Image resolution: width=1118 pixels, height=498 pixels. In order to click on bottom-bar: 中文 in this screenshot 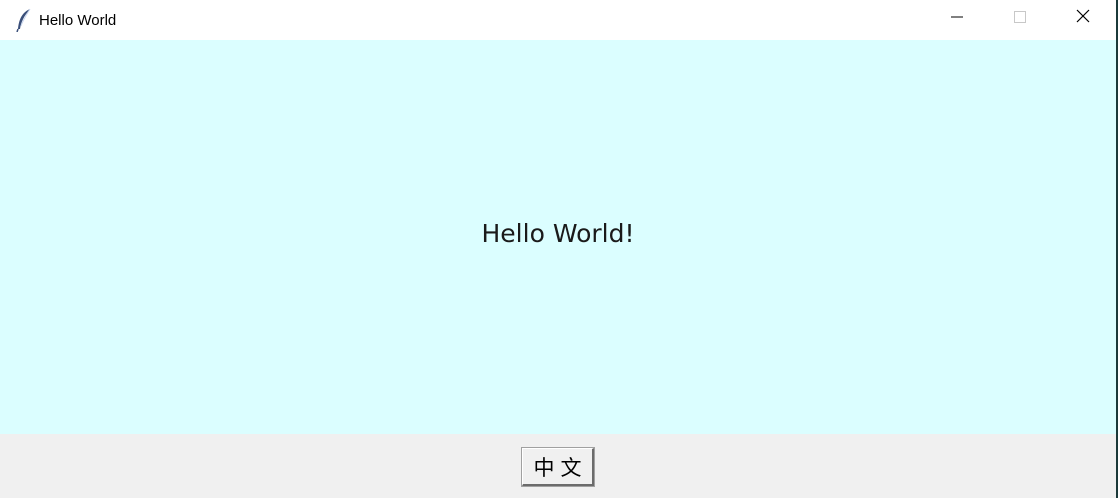, I will do `click(558, 466)`.